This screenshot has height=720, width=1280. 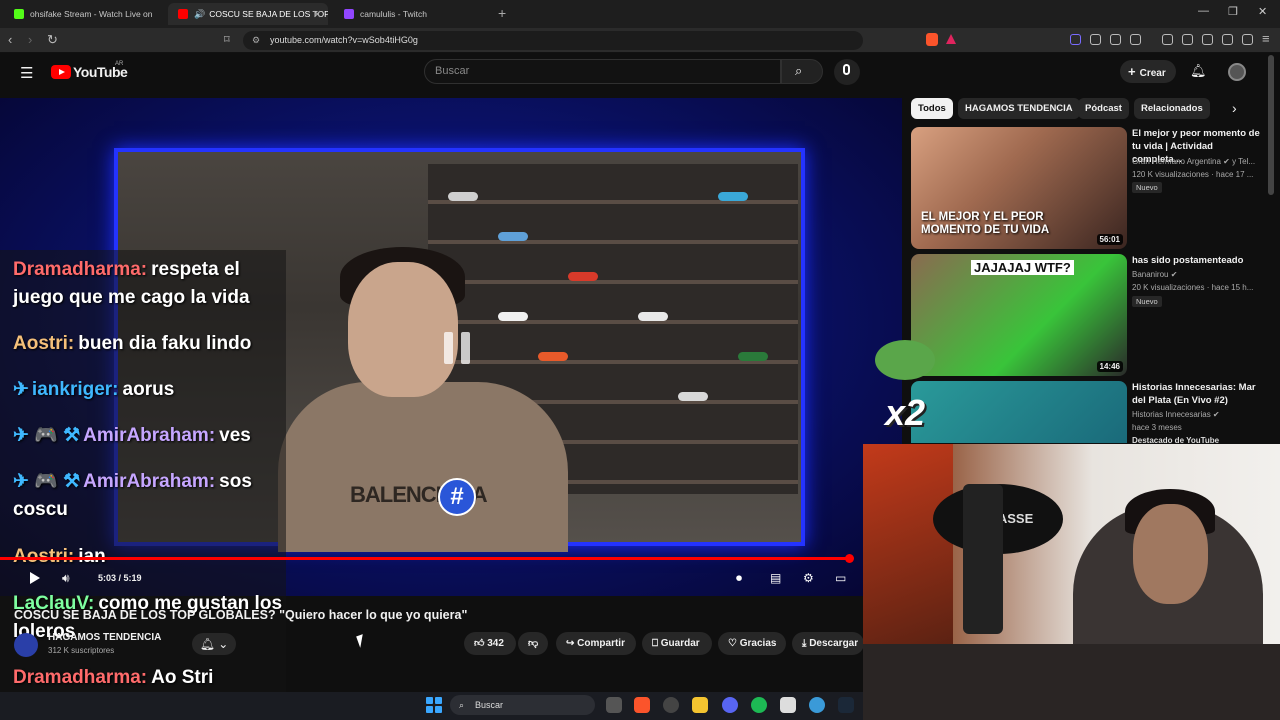 I want to click on vpn-icon, so click(x=1247, y=39).